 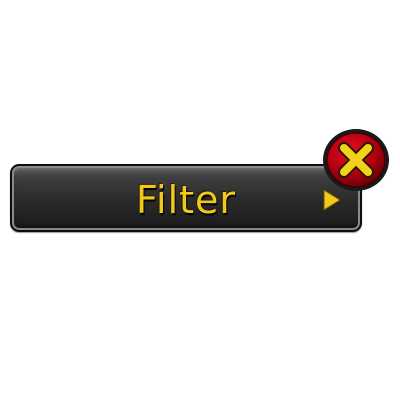 I want to click on close-badge-button, so click(x=356, y=160).